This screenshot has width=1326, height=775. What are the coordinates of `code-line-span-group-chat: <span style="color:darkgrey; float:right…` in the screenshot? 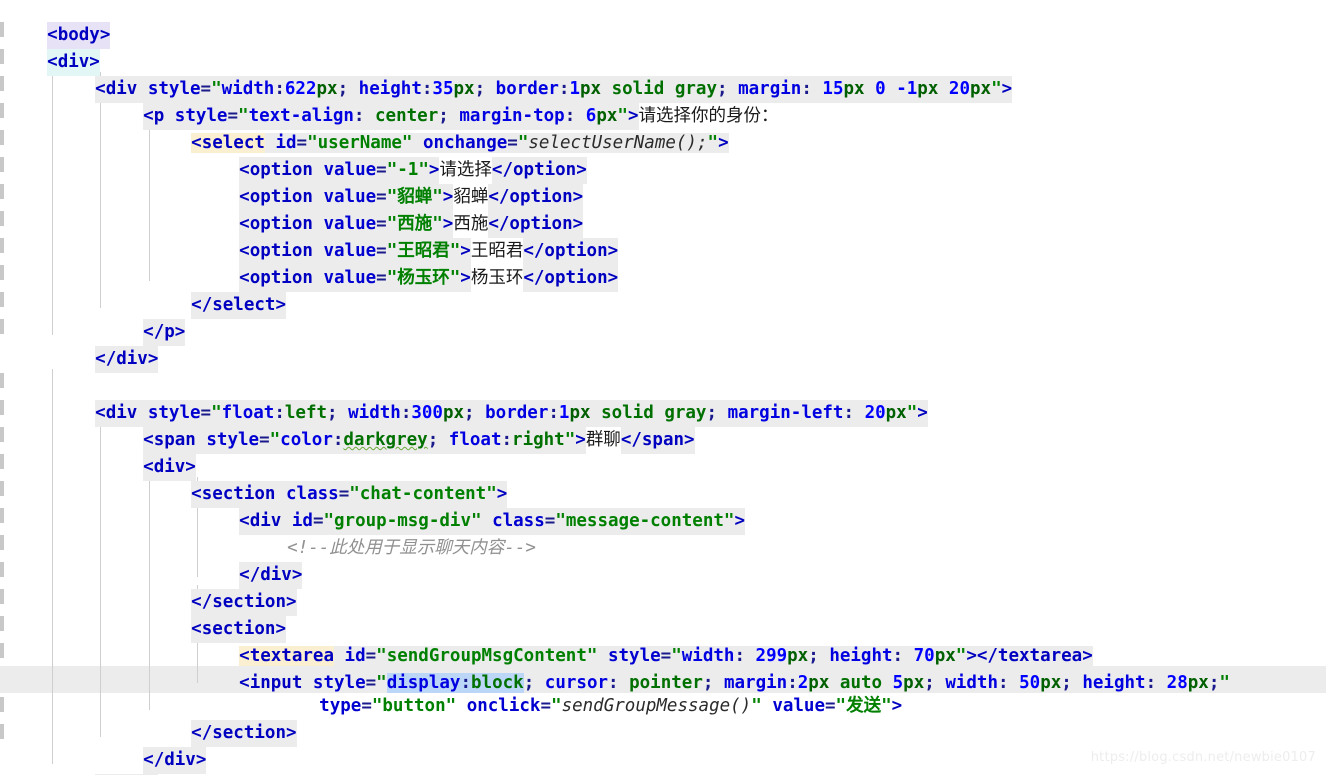 It's located at (713, 427).